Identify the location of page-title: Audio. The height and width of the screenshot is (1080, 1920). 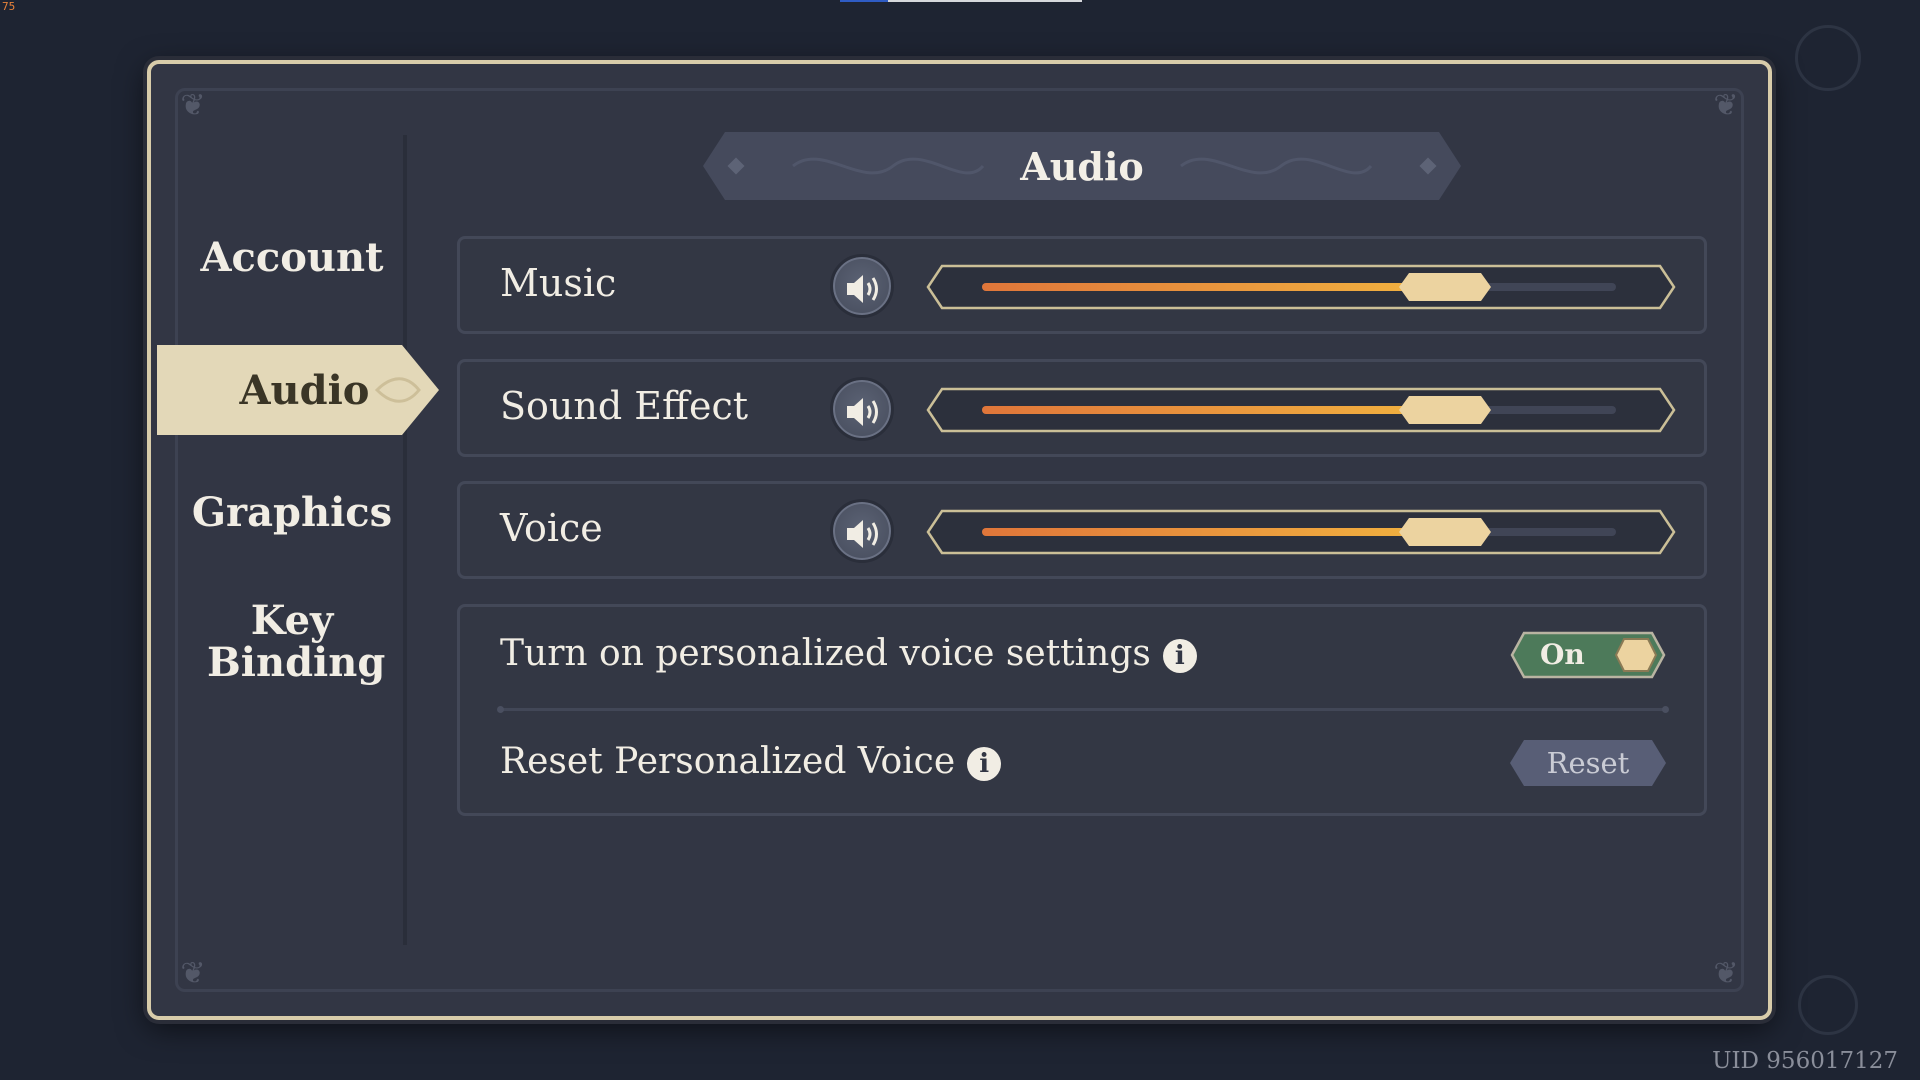
(1082, 166).